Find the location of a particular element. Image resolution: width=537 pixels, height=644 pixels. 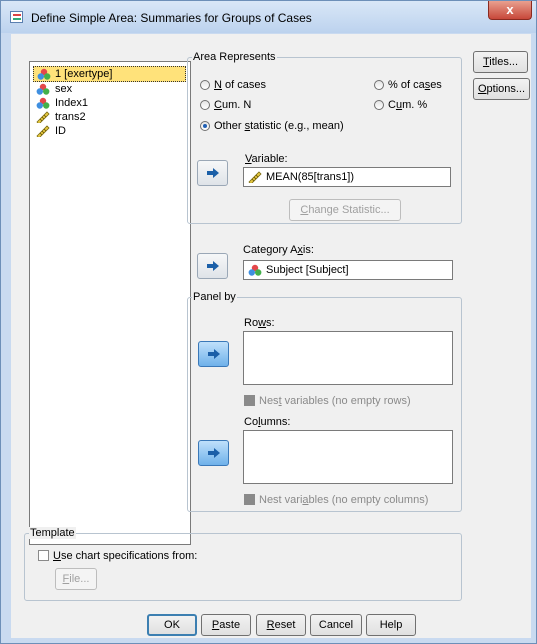

rows-label: Rows: is located at coordinates (259, 323).